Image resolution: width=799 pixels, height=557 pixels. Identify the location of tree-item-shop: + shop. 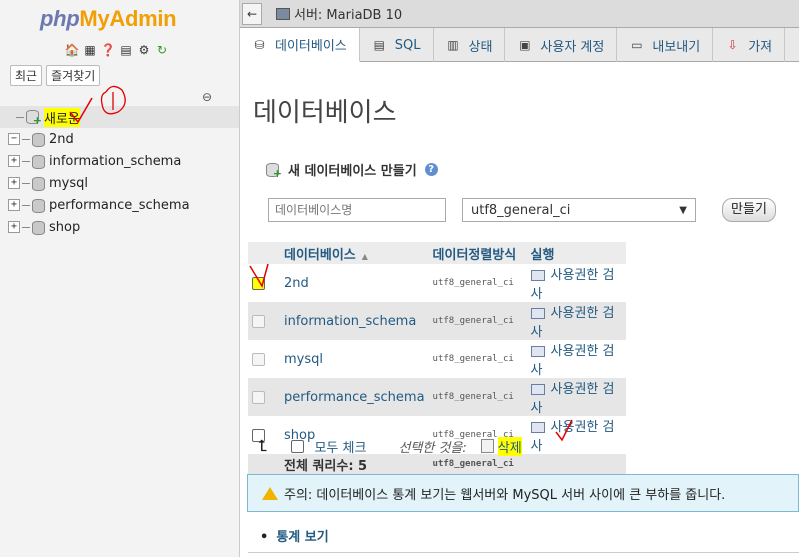
(119, 227).